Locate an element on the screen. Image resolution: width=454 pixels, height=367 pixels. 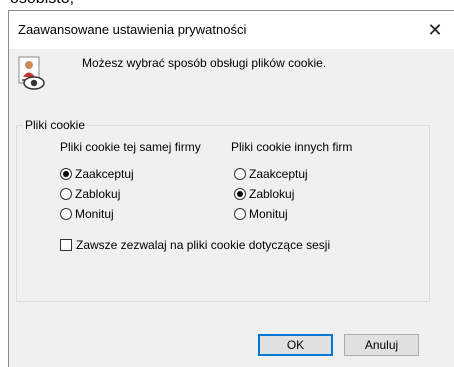
first-party-accept-option: Zaakceptuj is located at coordinates (97, 174).